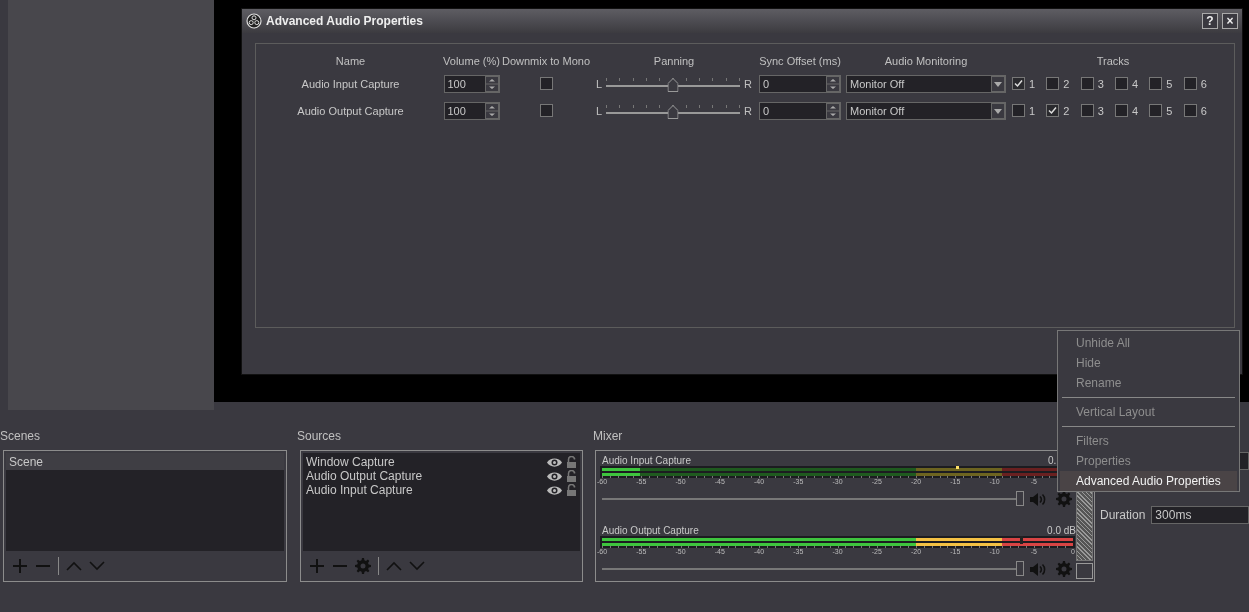 The height and width of the screenshot is (612, 1249). What do you see at coordinates (1084, 571) in the screenshot?
I see `resize-grip` at bounding box center [1084, 571].